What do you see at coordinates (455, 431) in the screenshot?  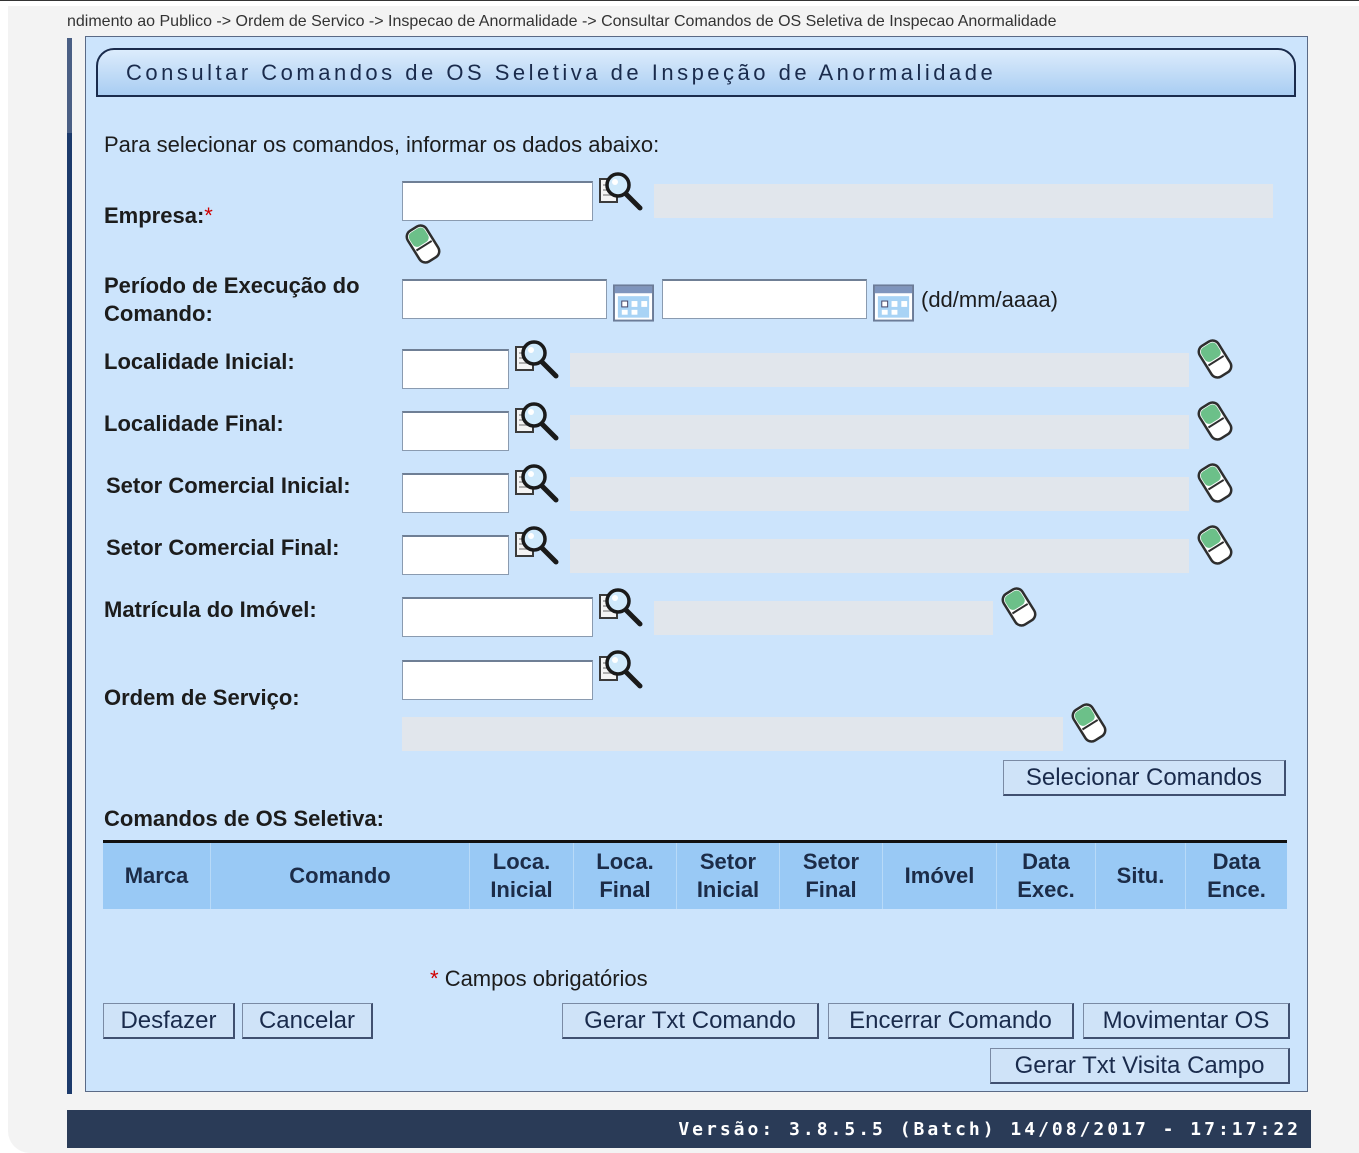 I see `localidade-final-input` at bounding box center [455, 431].